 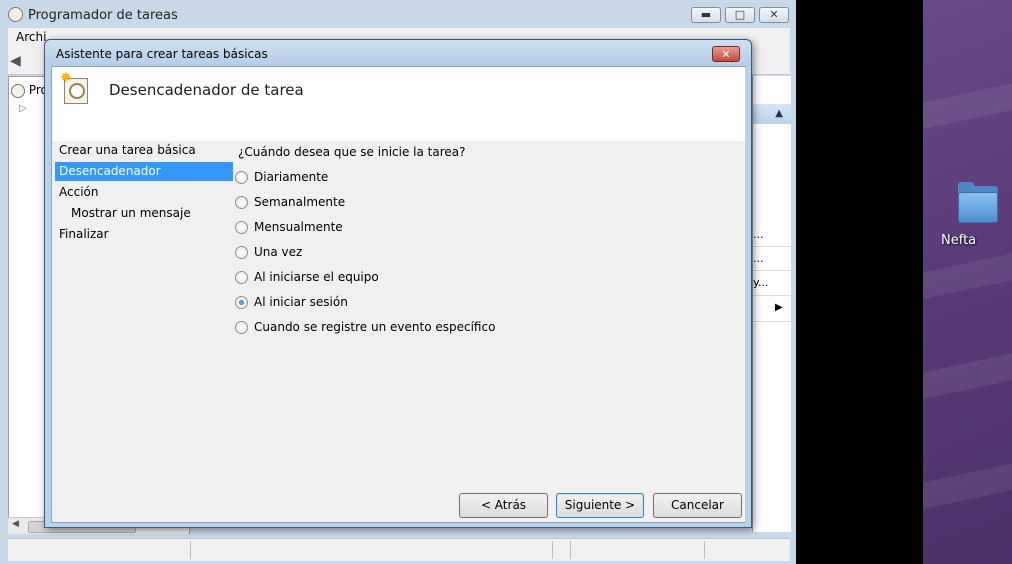 What do you see at coordinates (278, 252) in the screenshot?
I see `radio-label: Una vez` at bounding box center [278, 252].